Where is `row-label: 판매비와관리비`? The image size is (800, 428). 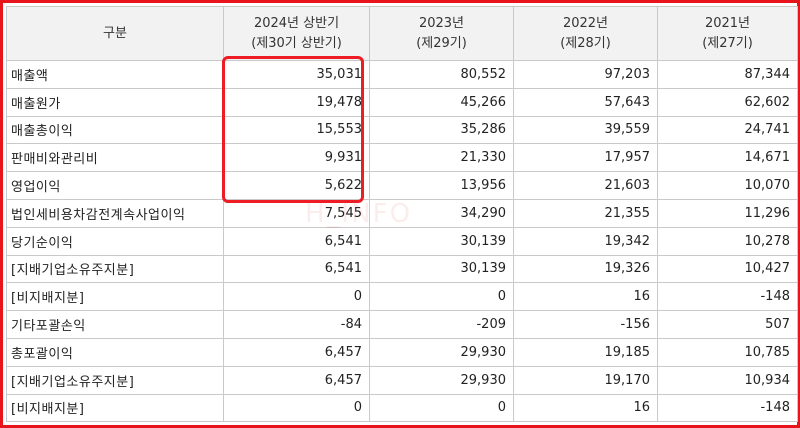 row-label: 판매비와관리비 is located at coordinates (115, 158).